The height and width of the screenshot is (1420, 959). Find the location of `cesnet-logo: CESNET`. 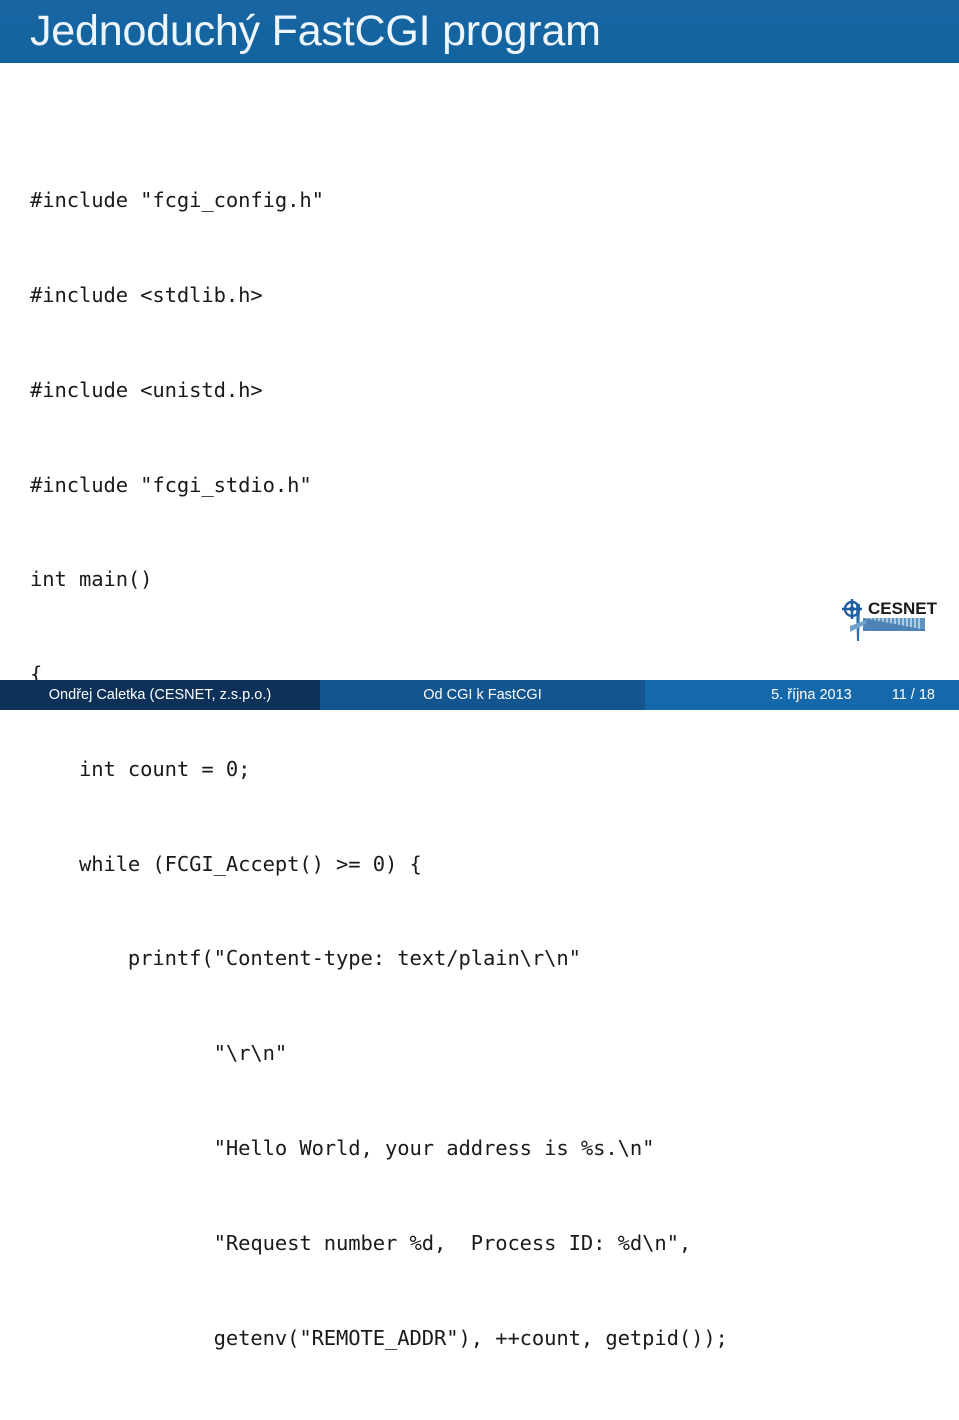

cesnet-logo: CESNET is located at coordinates (894, 620).